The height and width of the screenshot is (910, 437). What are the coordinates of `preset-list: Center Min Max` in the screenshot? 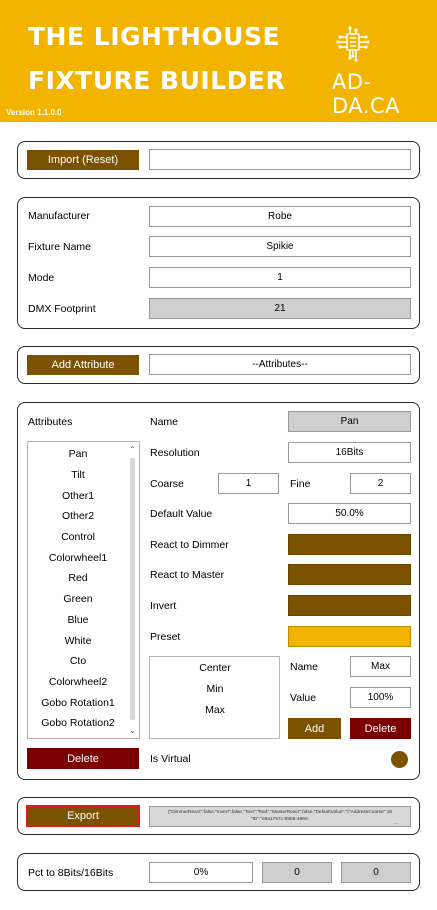 It's located at (214, 697).